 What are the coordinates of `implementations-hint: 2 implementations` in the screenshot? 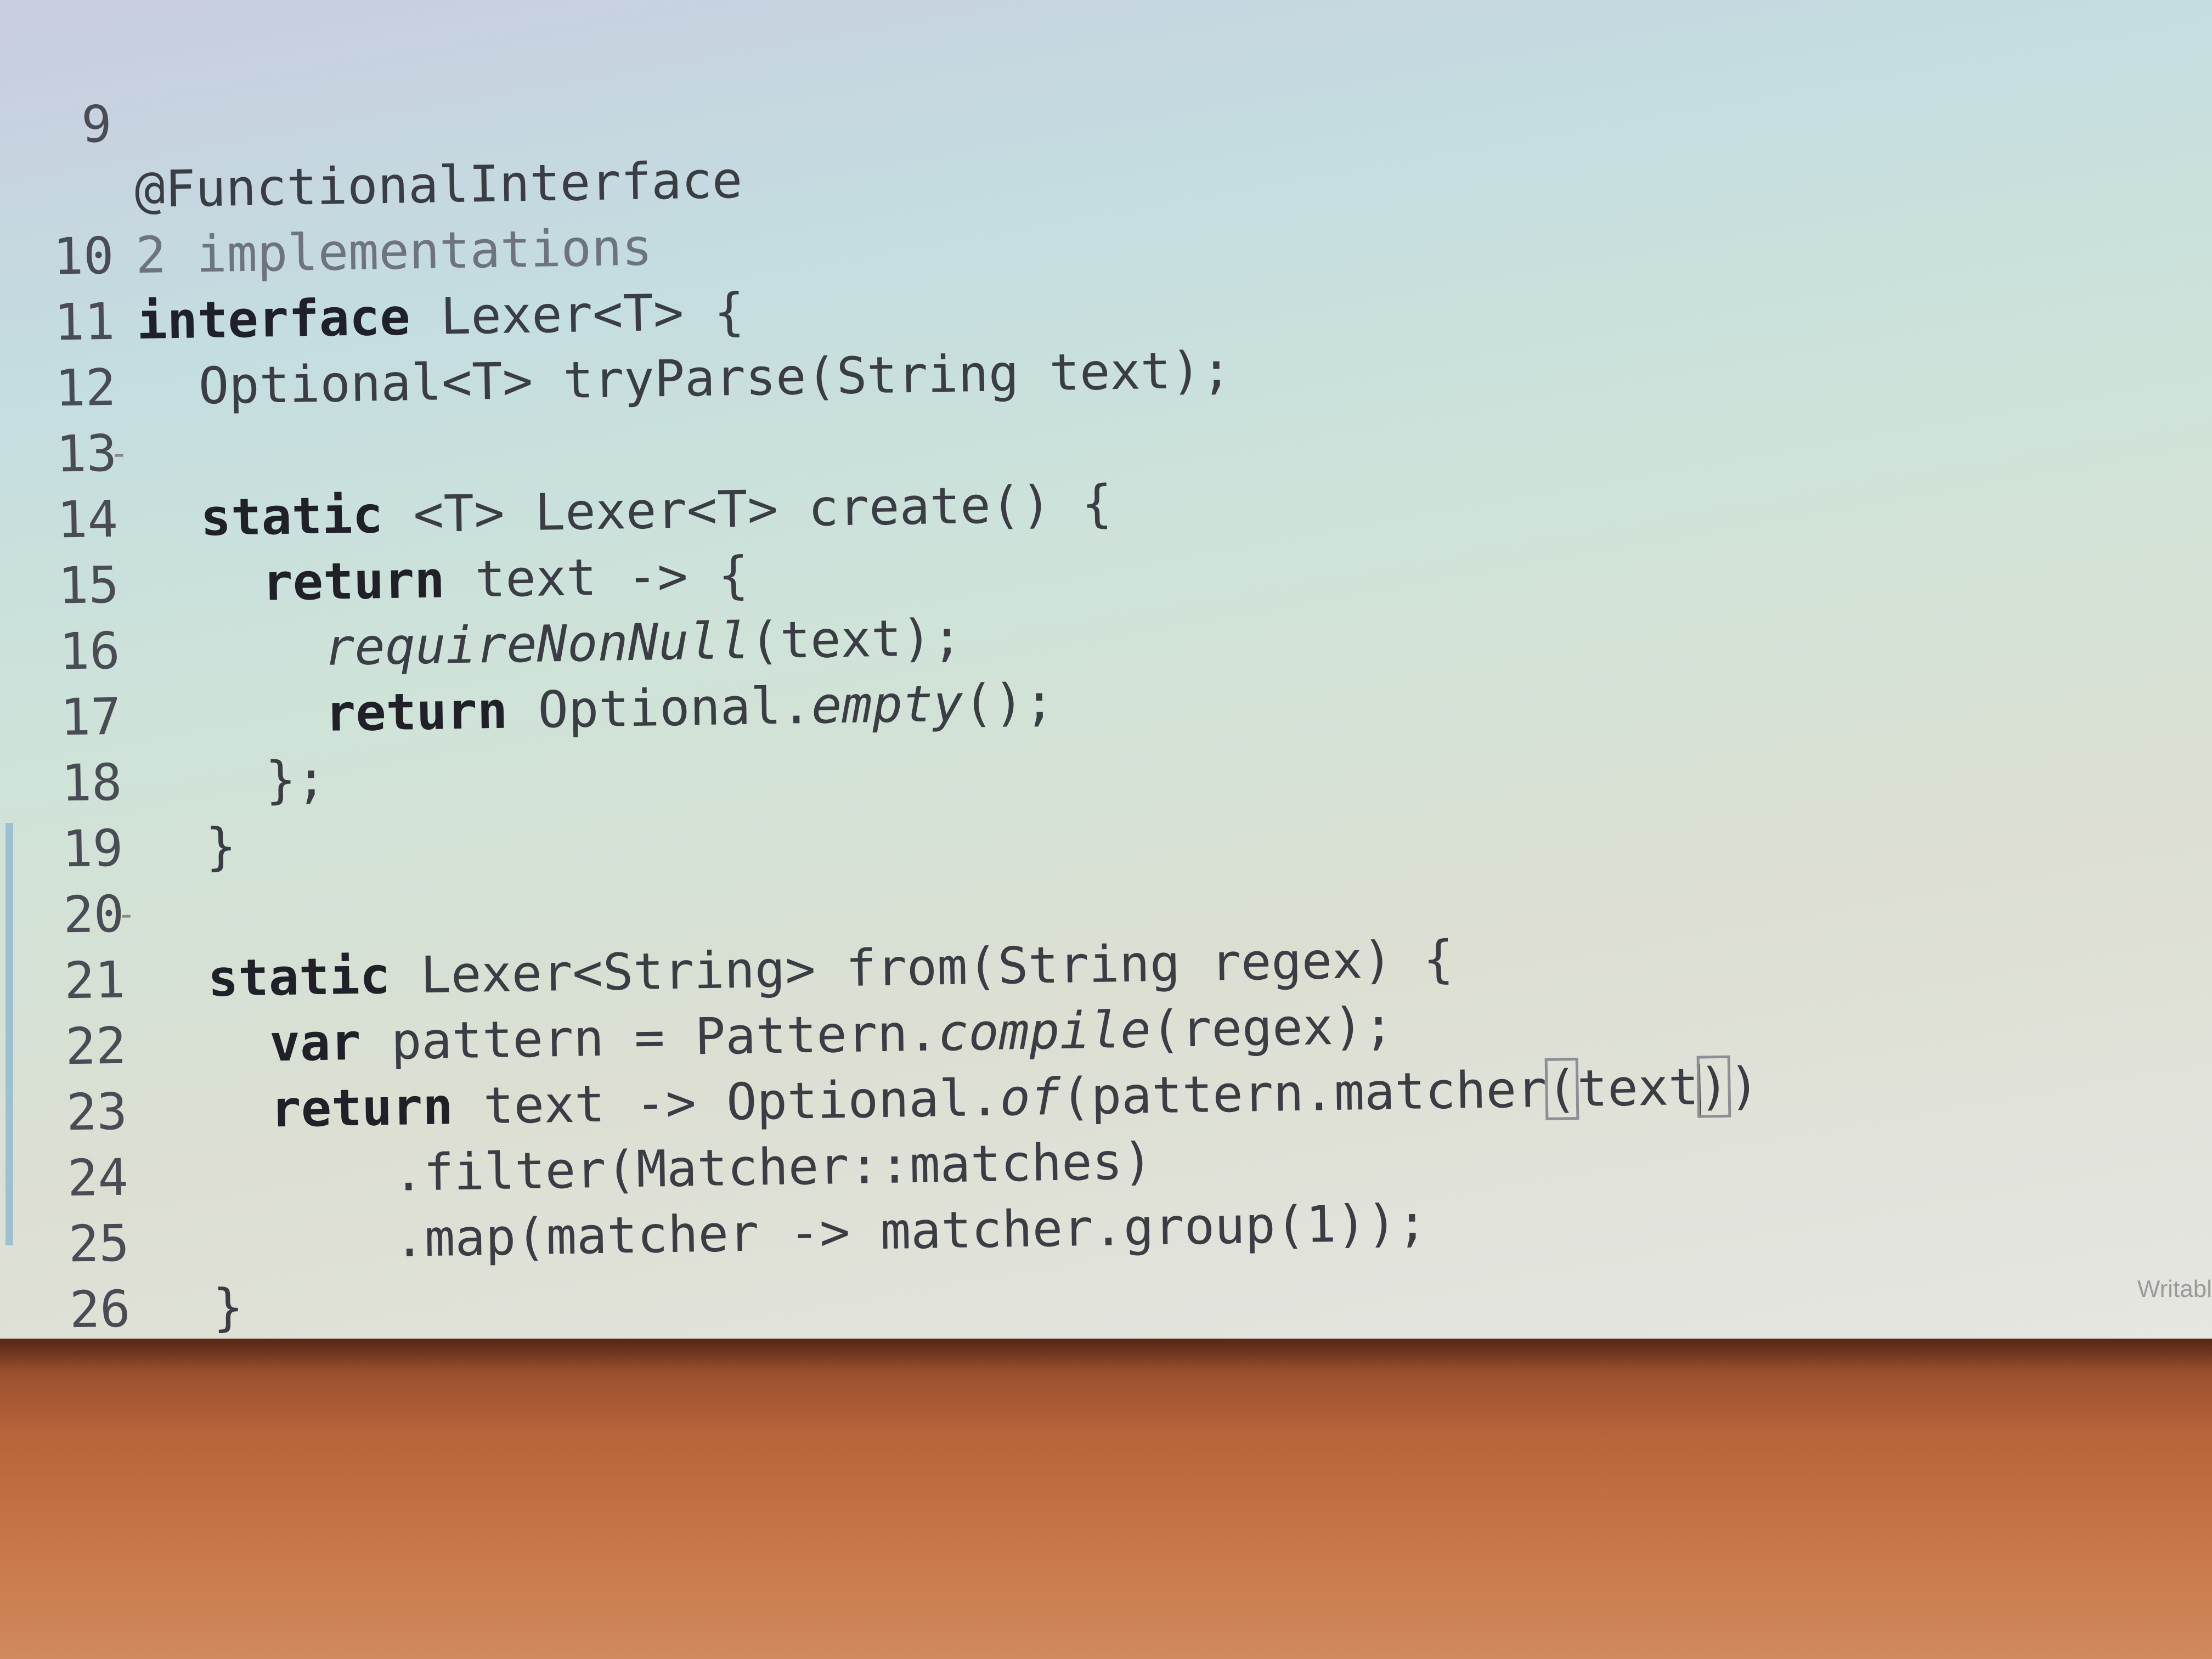 It's located at (394, 252).